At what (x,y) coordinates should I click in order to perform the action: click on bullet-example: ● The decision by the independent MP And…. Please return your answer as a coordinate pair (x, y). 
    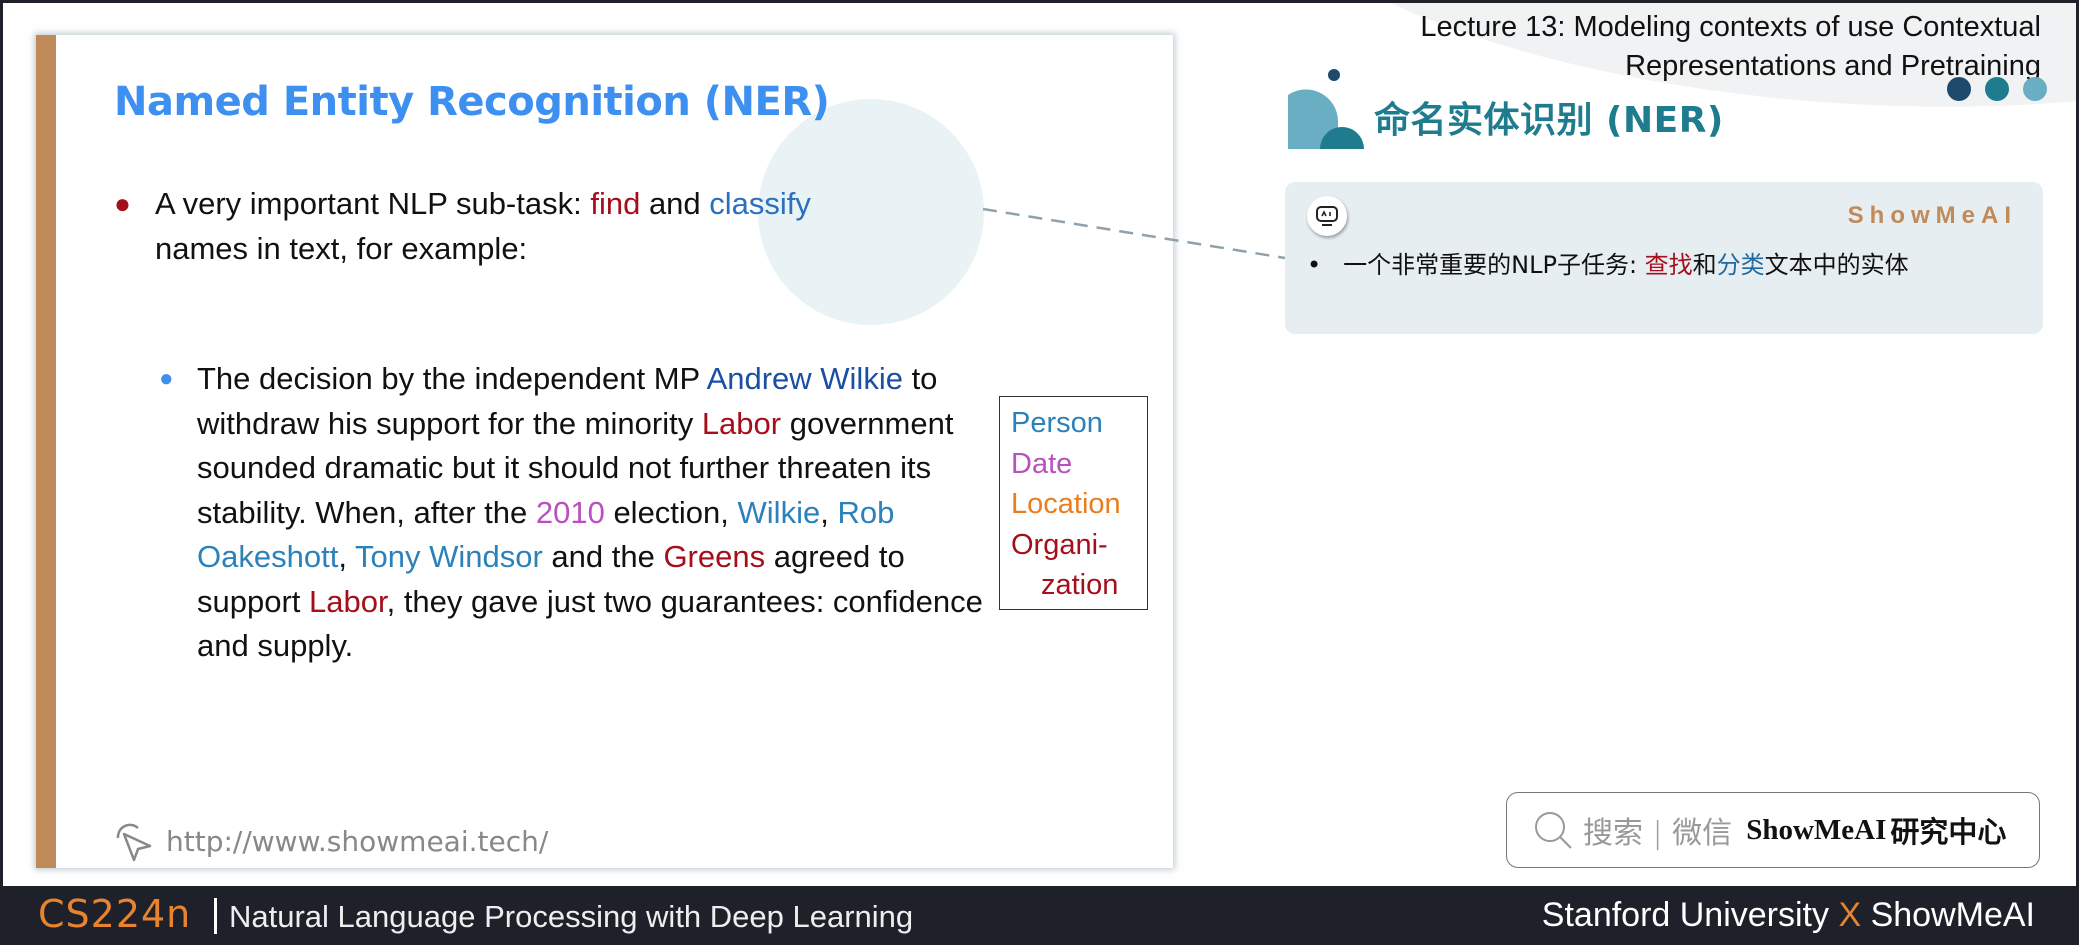
    Looking at the image, I should click on (579, 513).